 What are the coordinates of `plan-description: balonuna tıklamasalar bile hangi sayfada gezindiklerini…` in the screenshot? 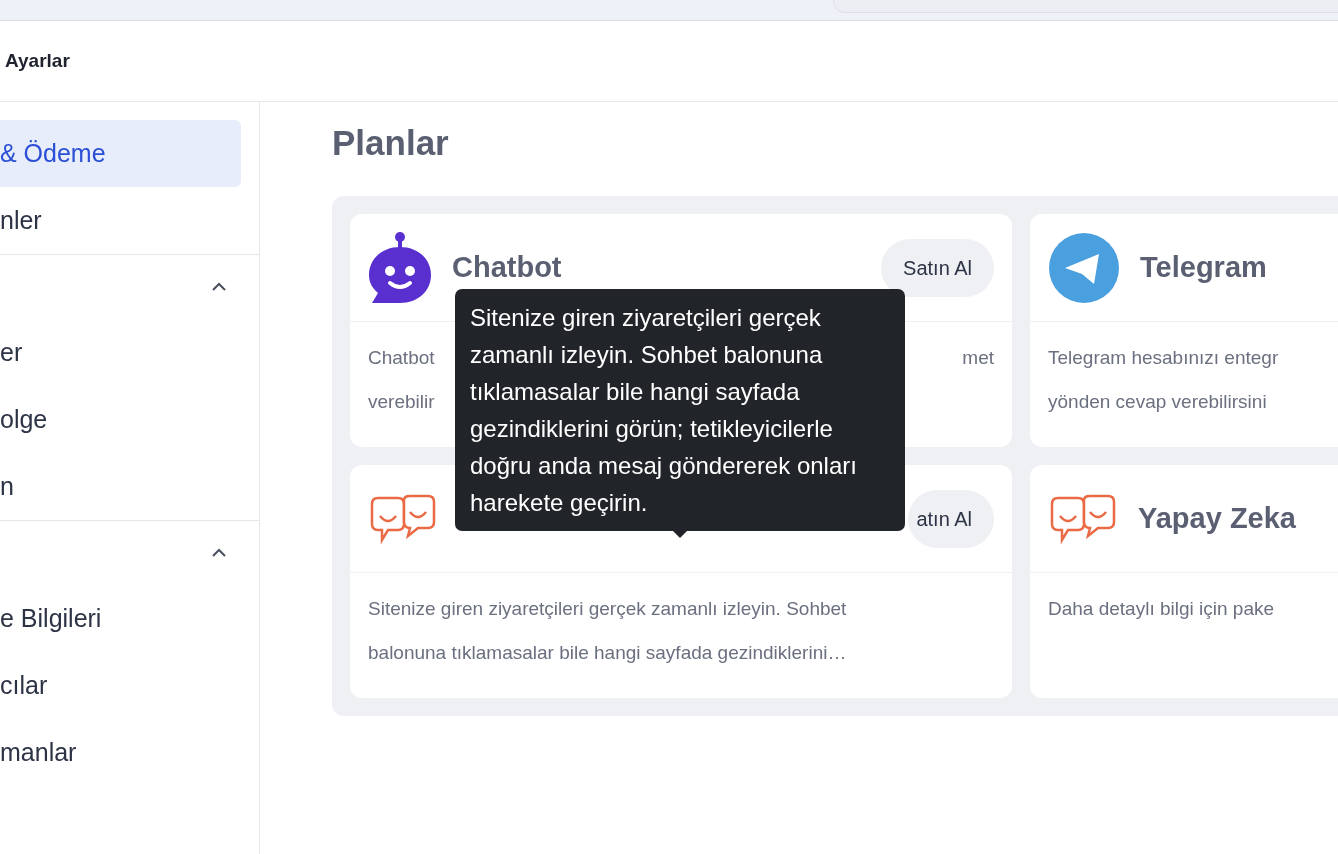 It's located at (607, 653).